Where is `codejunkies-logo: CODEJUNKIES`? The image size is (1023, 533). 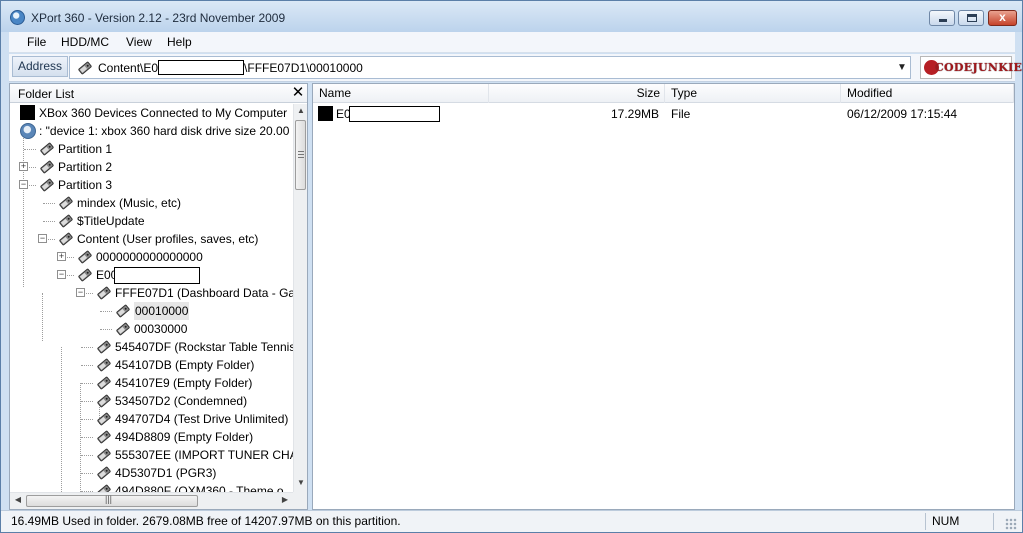 codejunkies-logo: CODEJUNKIES is located at coordinates (971, 67).